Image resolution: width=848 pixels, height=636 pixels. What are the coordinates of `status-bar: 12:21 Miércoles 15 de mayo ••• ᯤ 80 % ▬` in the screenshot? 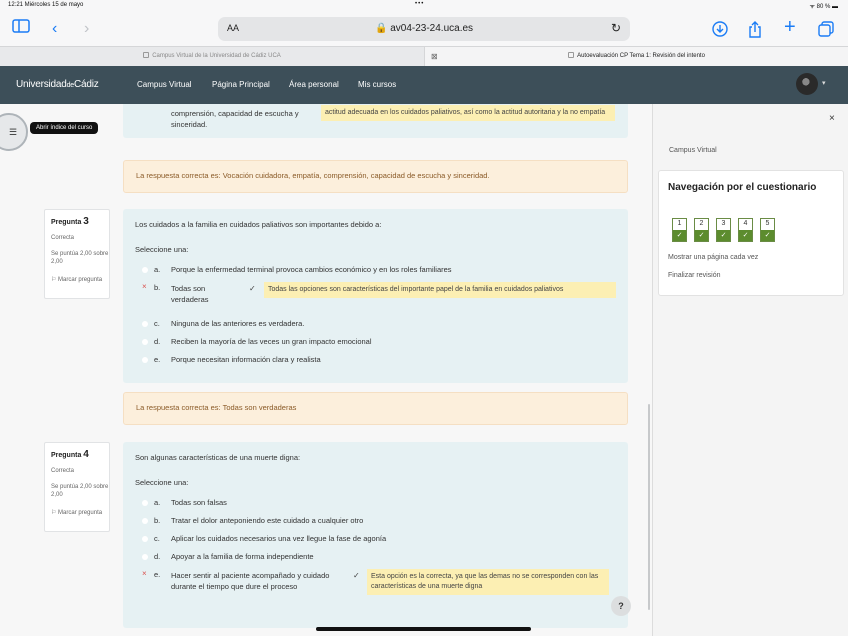 It's located at (424, 6).